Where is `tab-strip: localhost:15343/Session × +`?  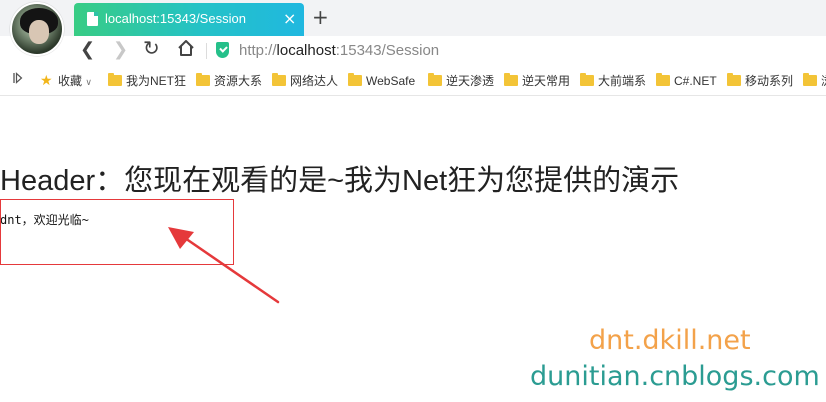
tab-strip: localhost:15343/Session × + is located at coordinates (413, 28).